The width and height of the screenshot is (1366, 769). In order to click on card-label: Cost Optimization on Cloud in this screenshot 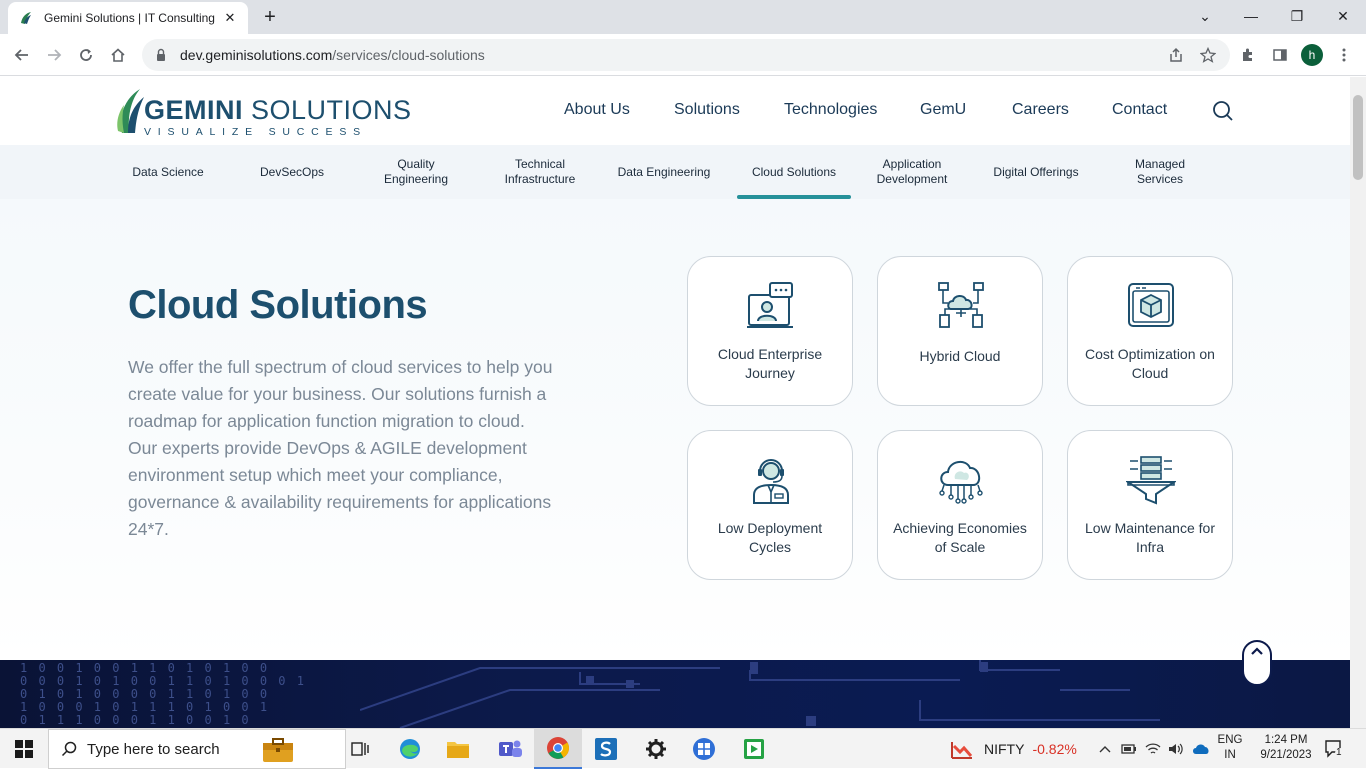, I will do `click(1150, 363)`.